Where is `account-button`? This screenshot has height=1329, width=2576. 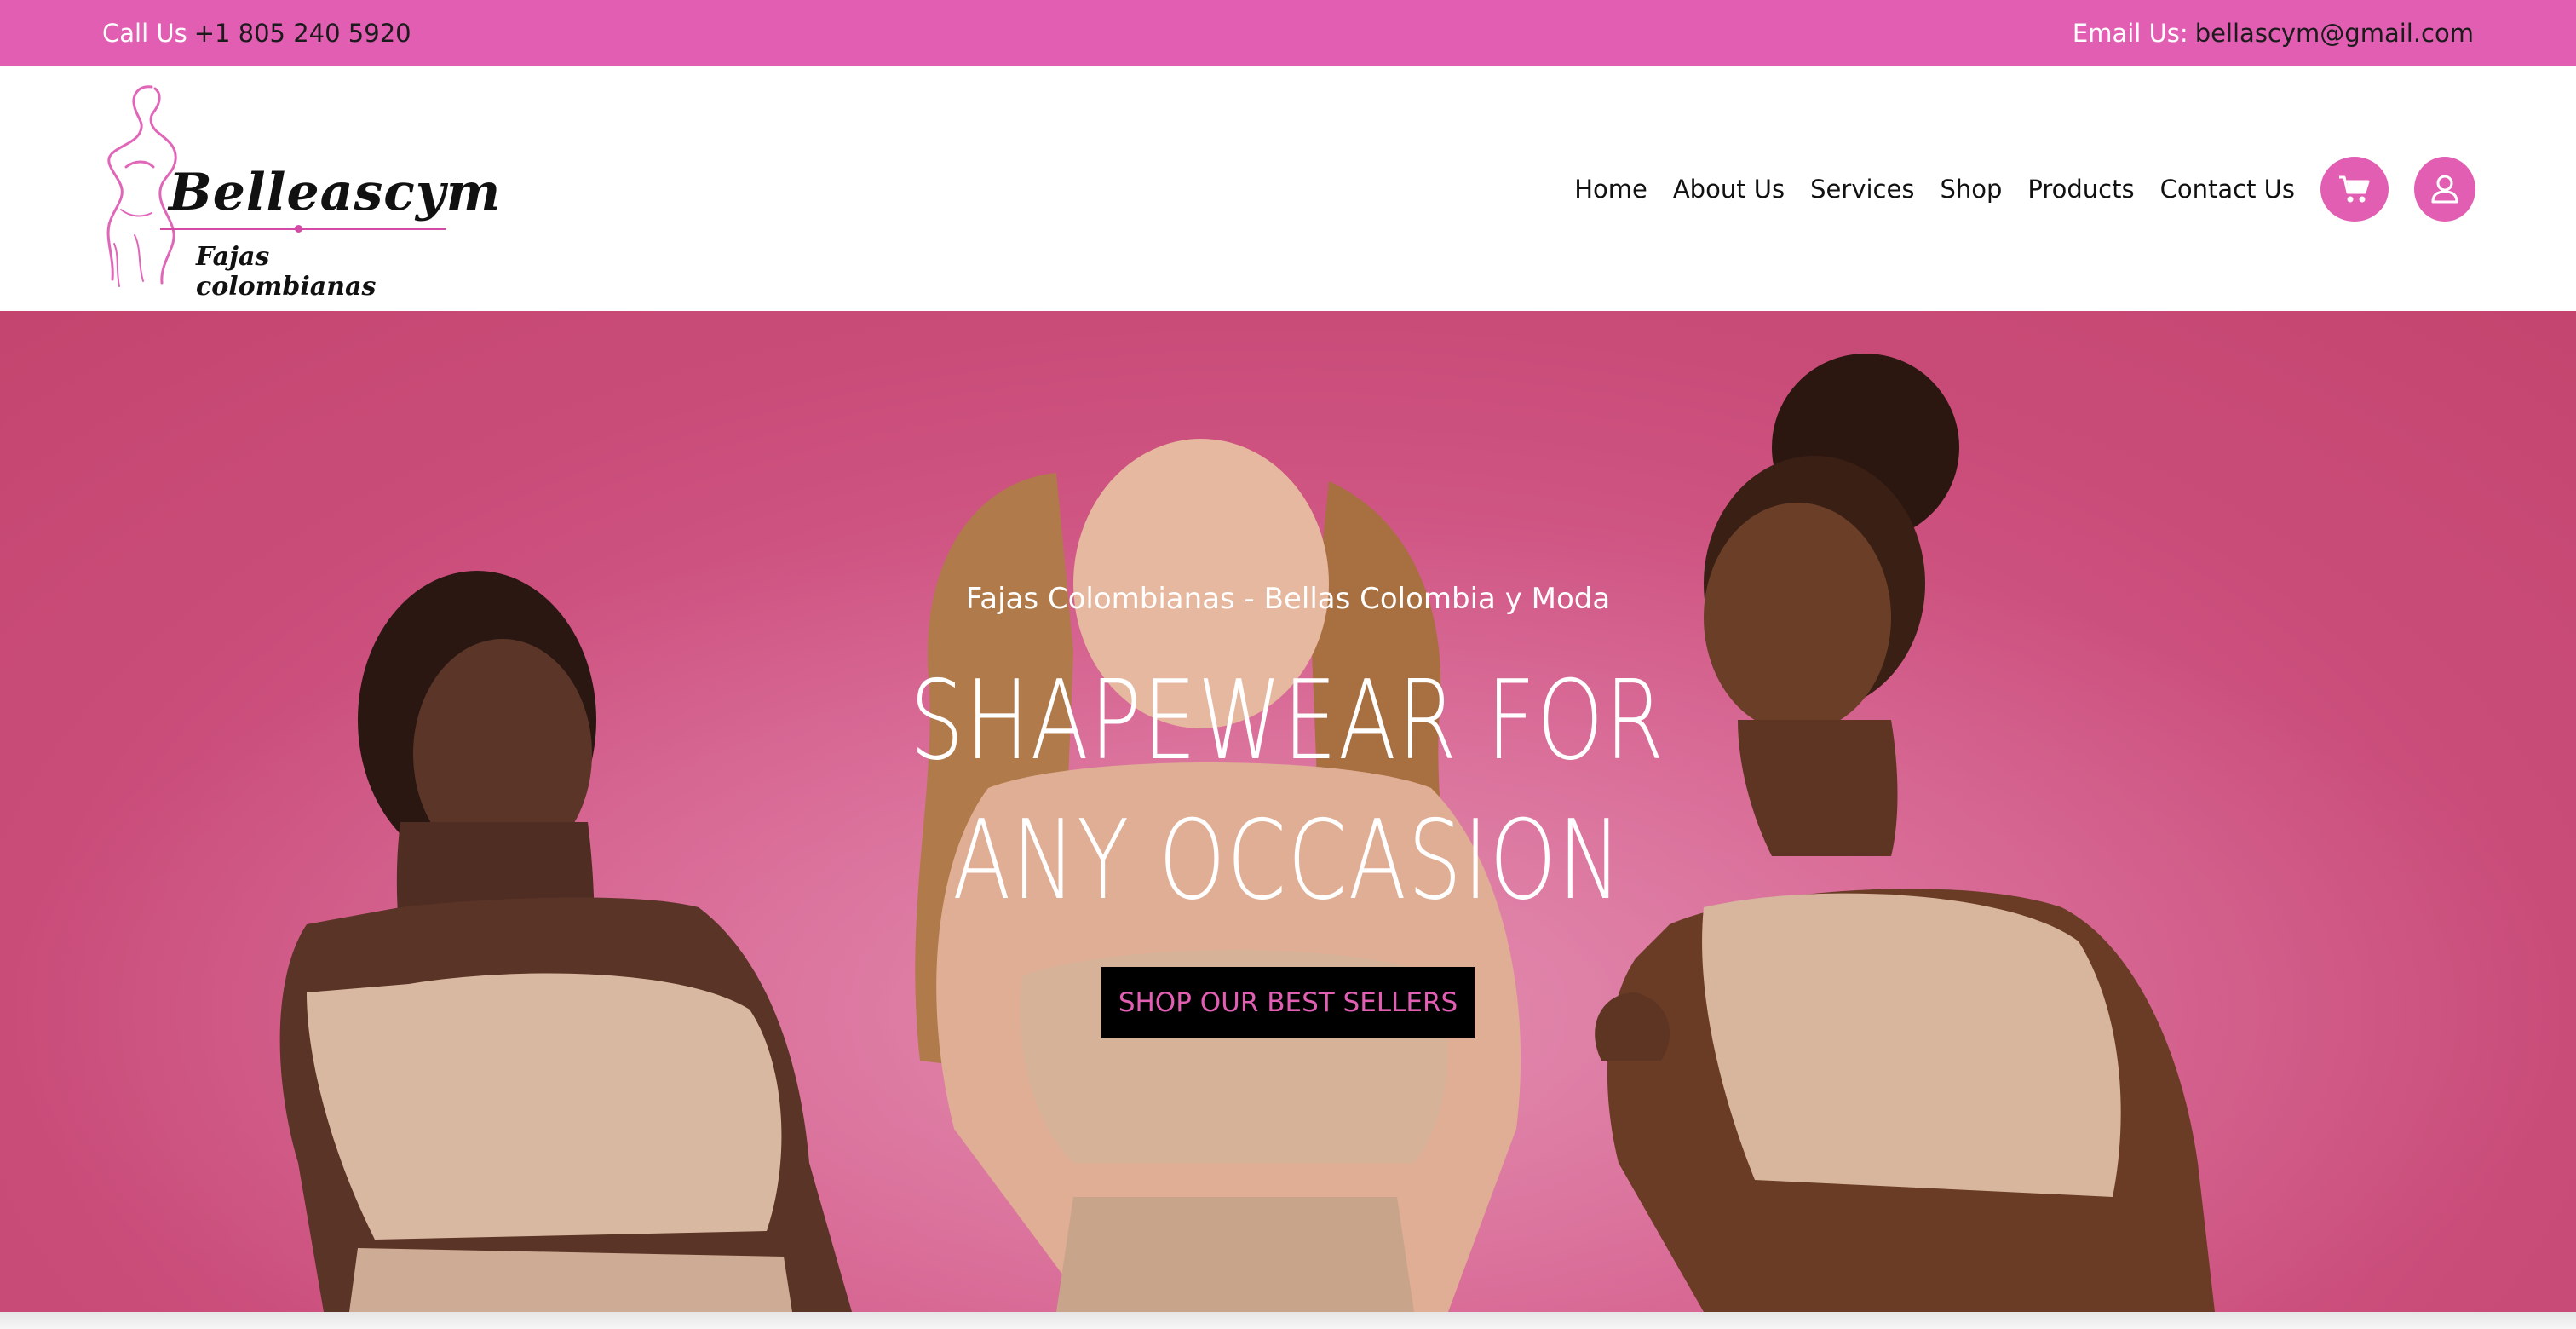
account-button is located at coordinates (2445, 189).